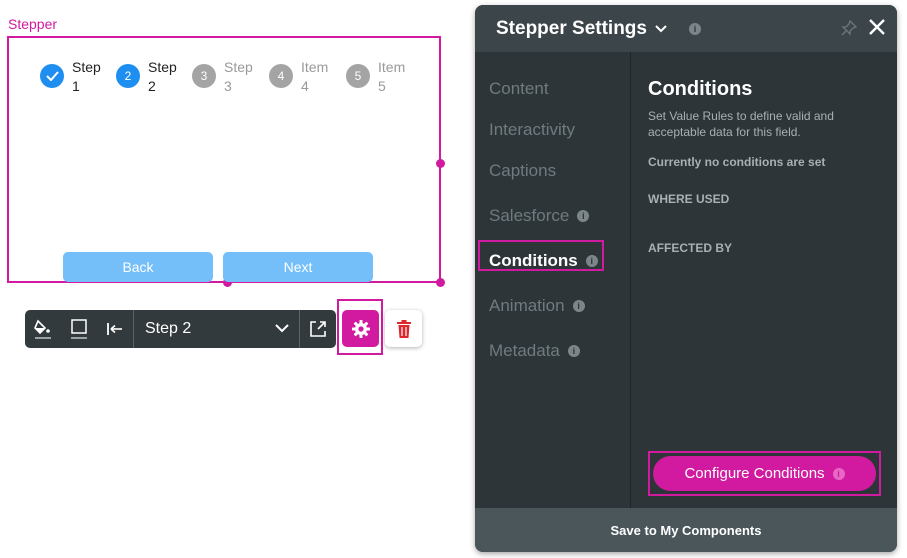 This screenshot has height=558, width=907. I want to click on check-icon, so click(52, 76).